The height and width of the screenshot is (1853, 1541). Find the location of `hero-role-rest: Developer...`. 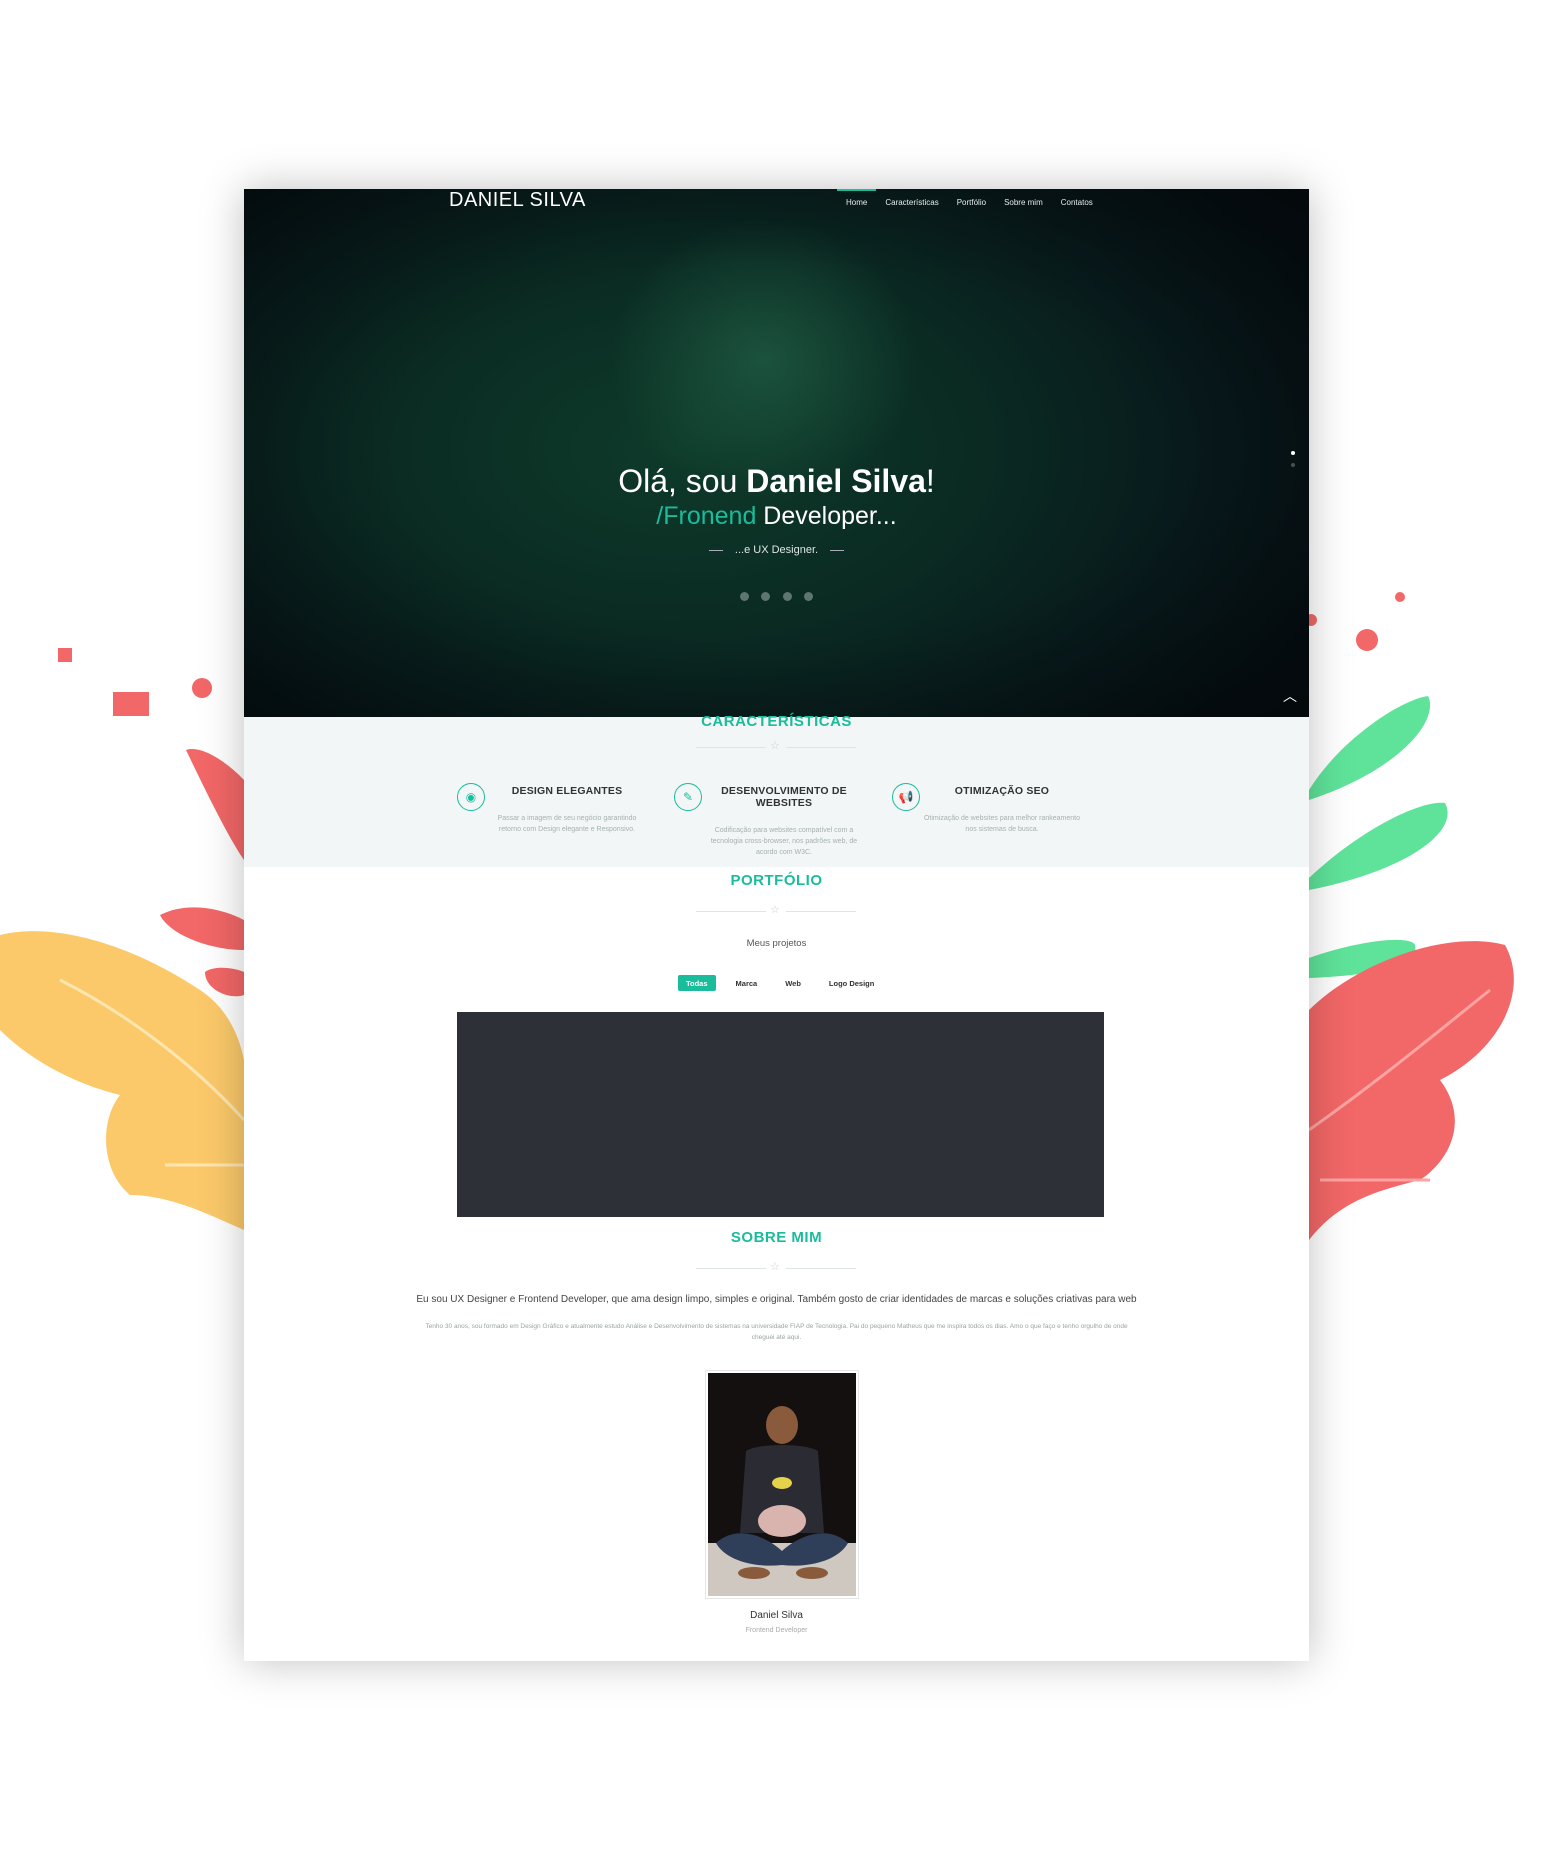

hero-role-rest: Developer... is located at coordinates (826, 516).